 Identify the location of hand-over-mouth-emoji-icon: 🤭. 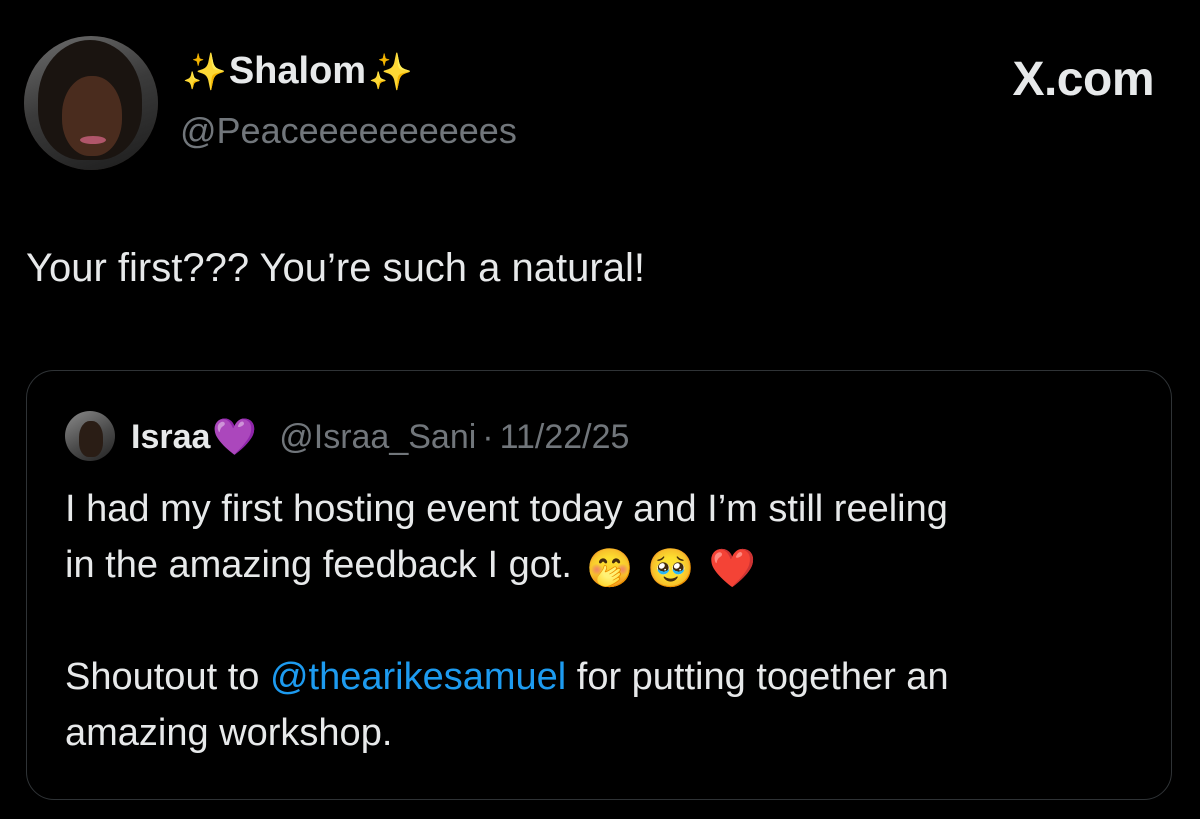
(610, 569).